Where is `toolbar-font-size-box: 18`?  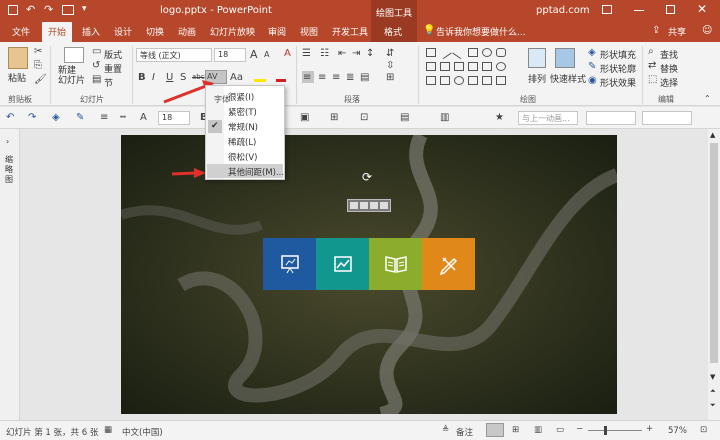 toolbar-font-size-box: 18 is located at coordinates (174, 118).